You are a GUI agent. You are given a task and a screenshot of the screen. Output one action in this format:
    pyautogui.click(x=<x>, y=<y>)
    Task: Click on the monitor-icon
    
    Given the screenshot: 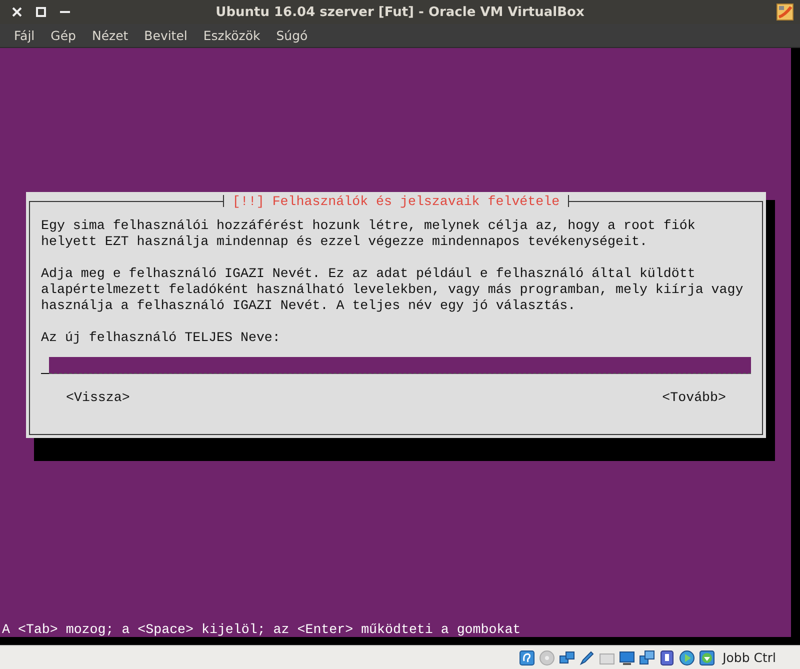 What is the action you would take?
    pyautogui.click(x=626, y=658)
    